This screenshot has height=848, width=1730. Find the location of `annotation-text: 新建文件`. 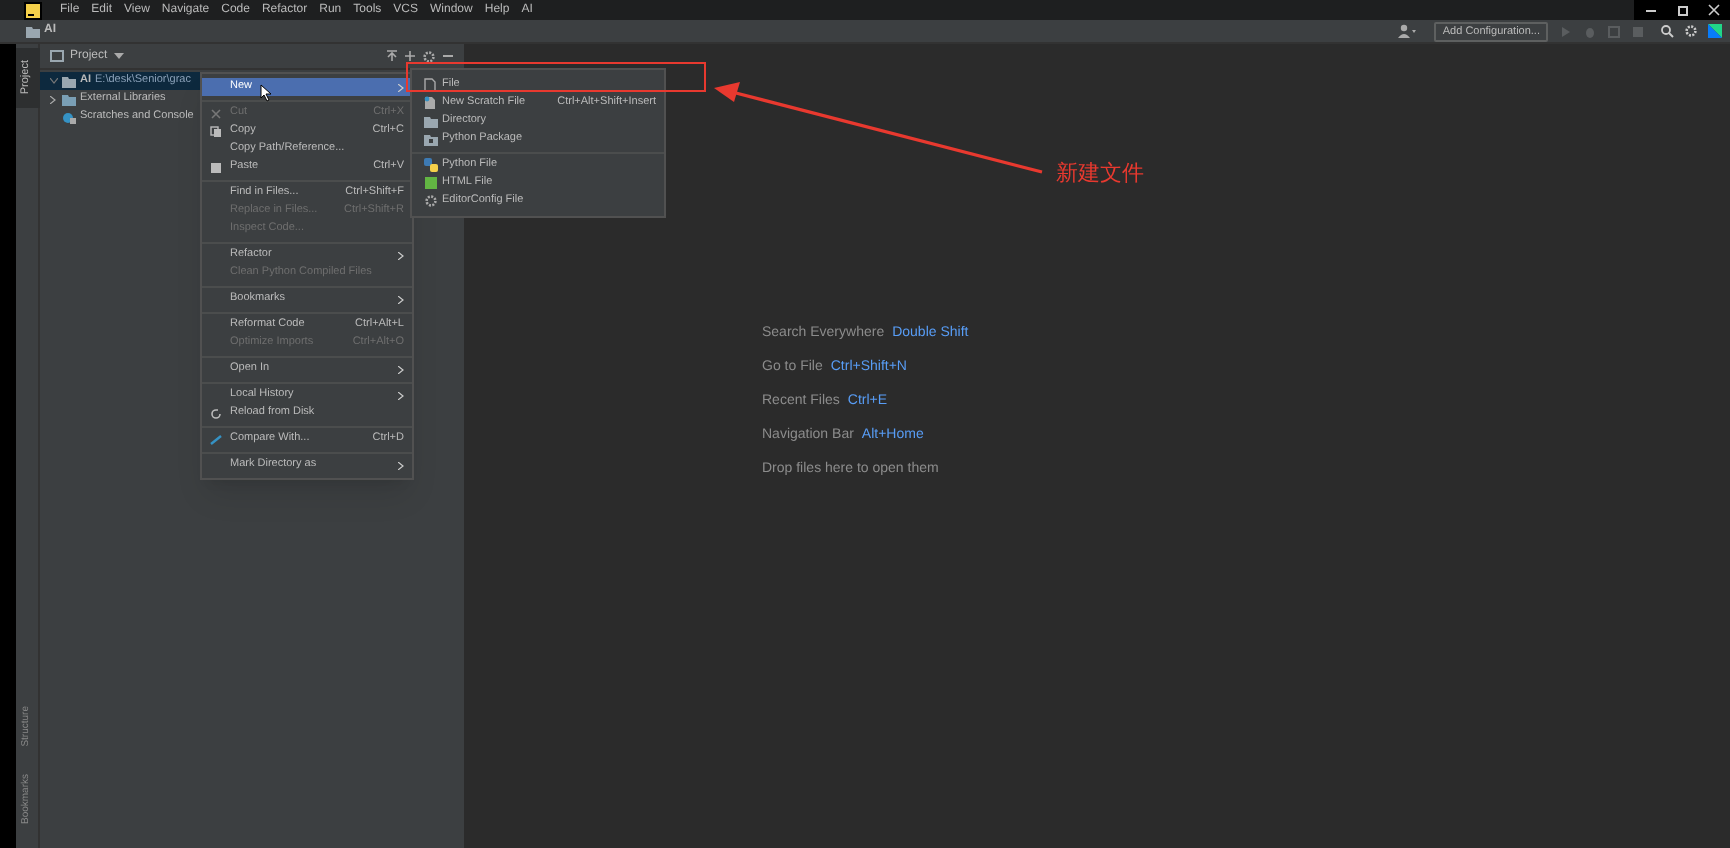

annotation-text: 新建文件 is located at coordinates (1100, 174).